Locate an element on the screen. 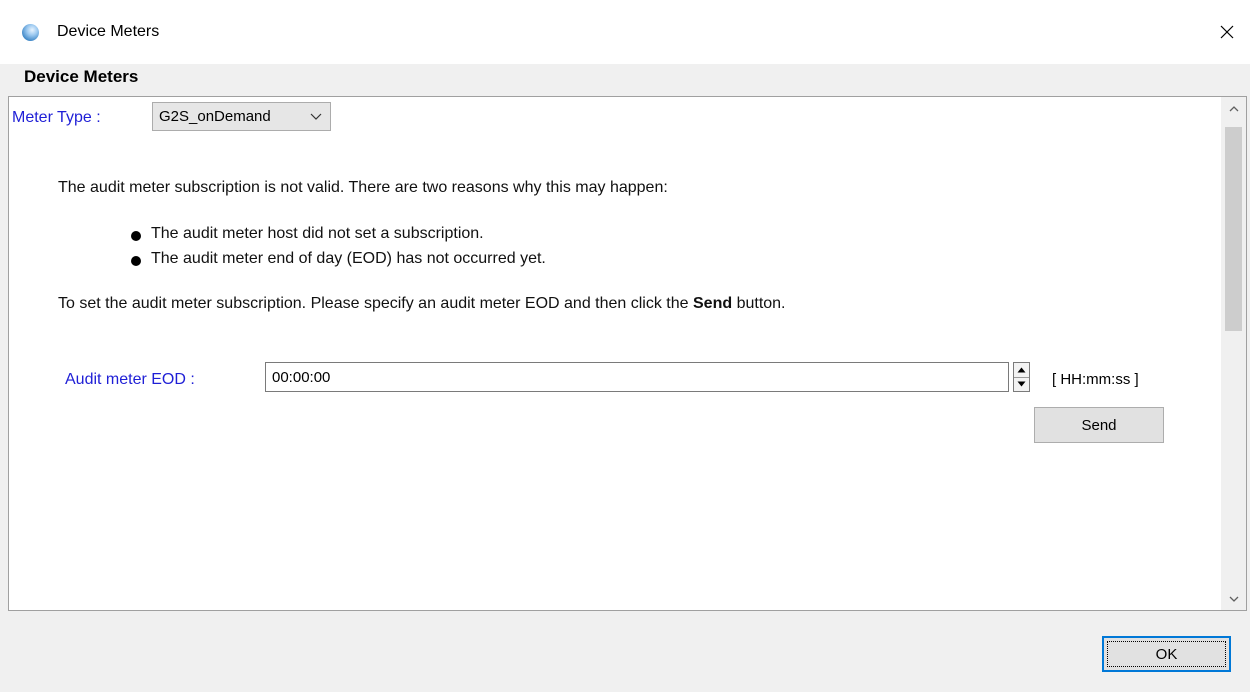 The image size is (1250, 692). instruction-bold: Send is located at coordinates (713, 303).